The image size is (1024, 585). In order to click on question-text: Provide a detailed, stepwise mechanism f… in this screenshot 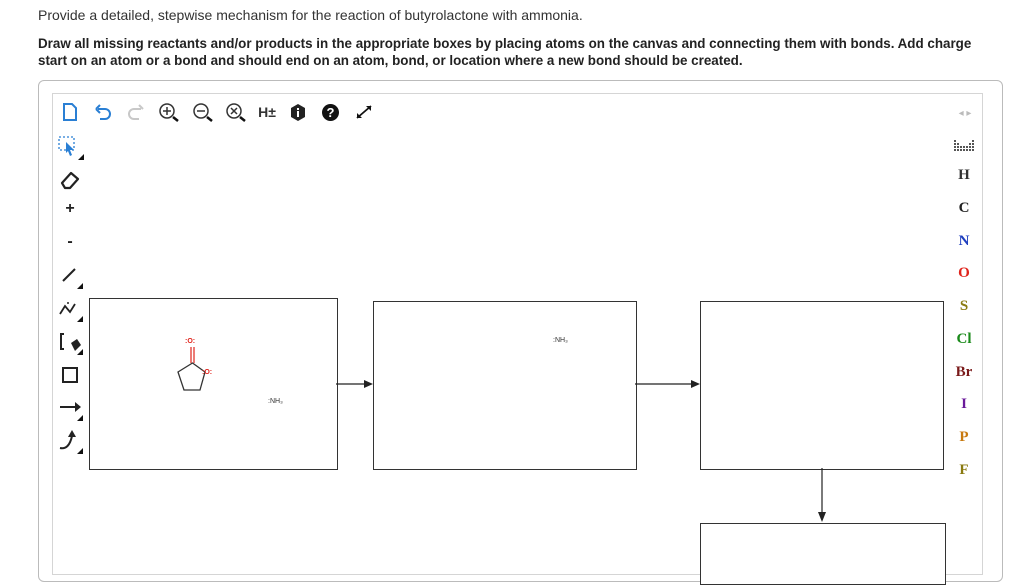, I will do `click(310, 15)`.